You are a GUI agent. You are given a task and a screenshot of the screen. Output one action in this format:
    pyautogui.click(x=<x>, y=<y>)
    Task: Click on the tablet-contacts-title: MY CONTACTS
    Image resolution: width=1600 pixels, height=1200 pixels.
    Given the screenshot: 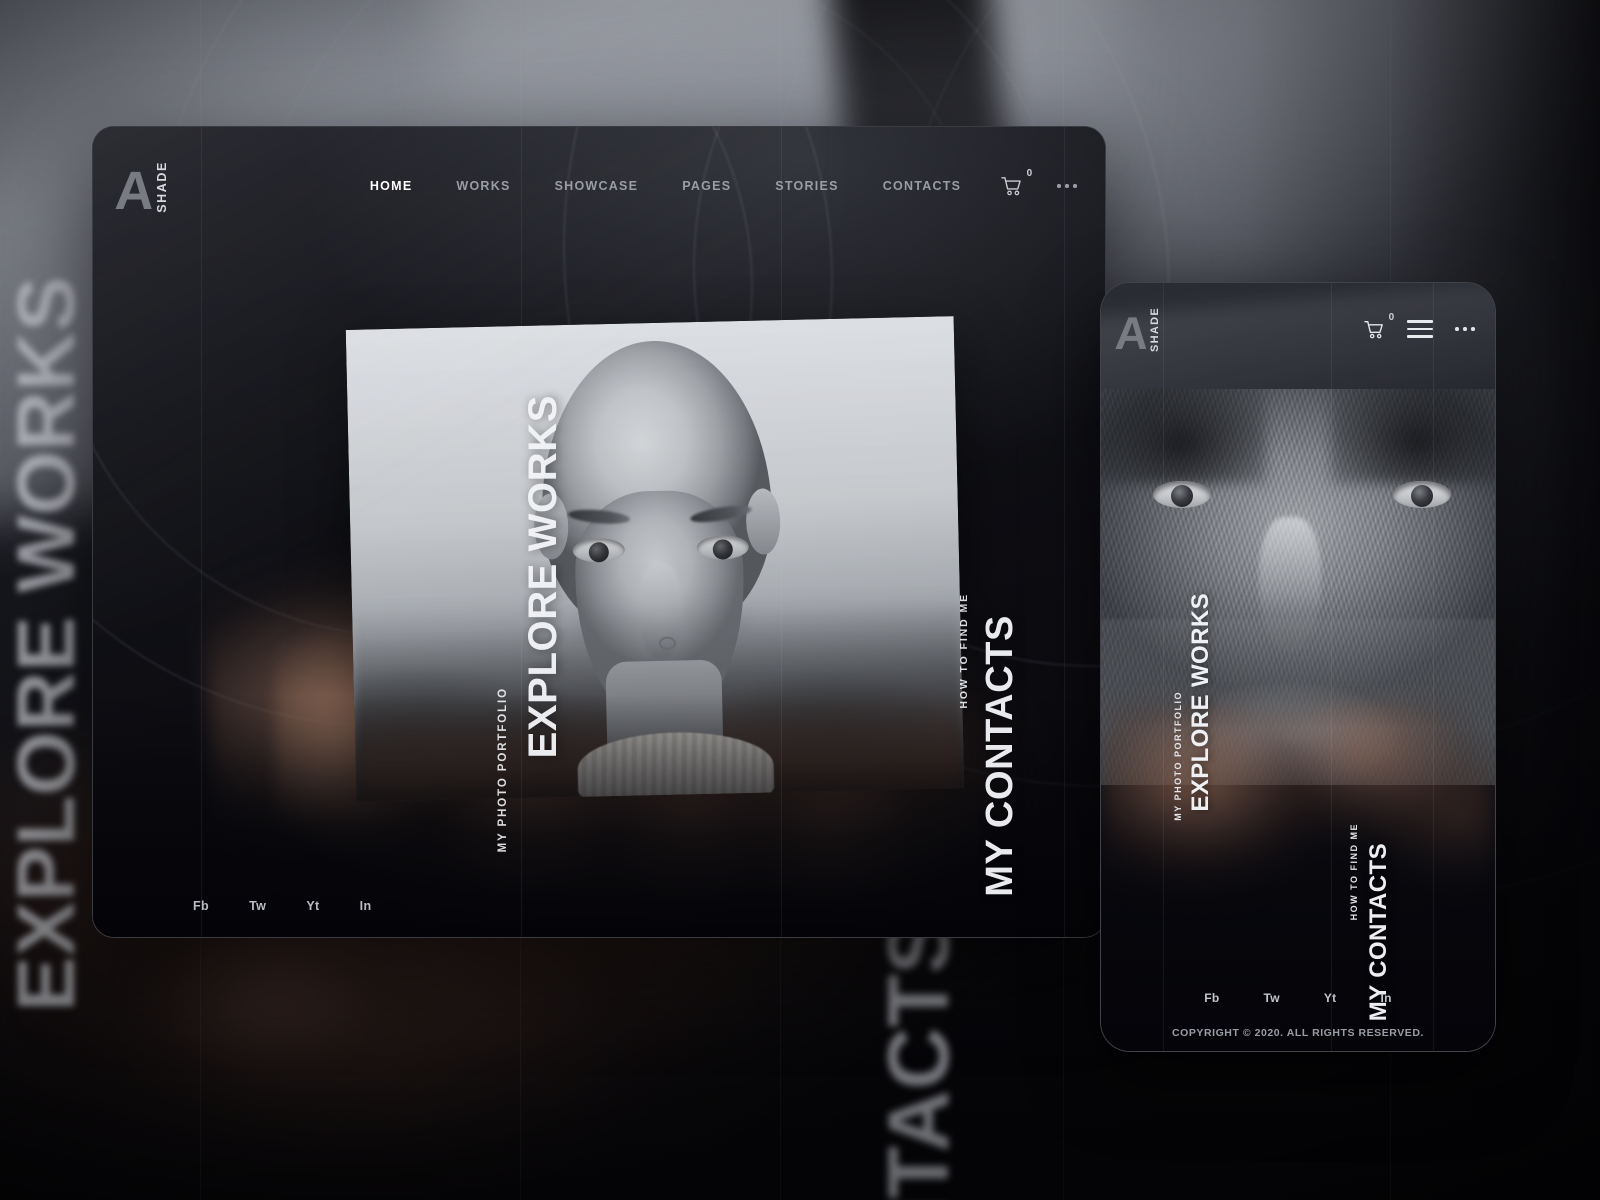 What is the action you would take?
    pyautogui.click(x=1000, y=756)
    